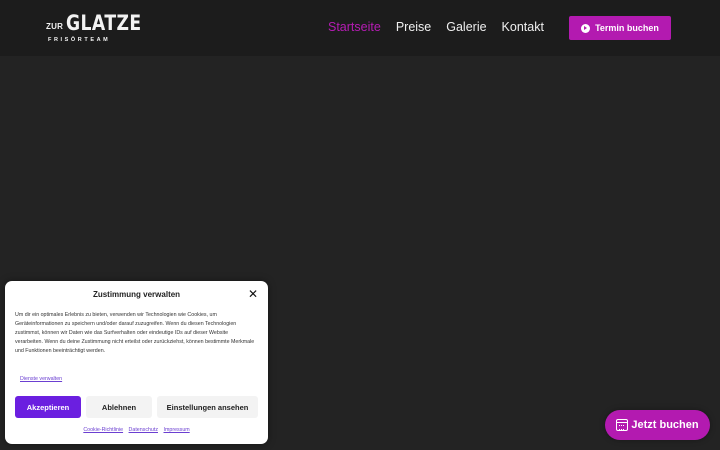 Image resolution: width=720 pixels, height=450 pixels. Describe the element at coordinates (627, 28) in the screenshot. I see `termin-buchen-label: Termin buchen` at that location.